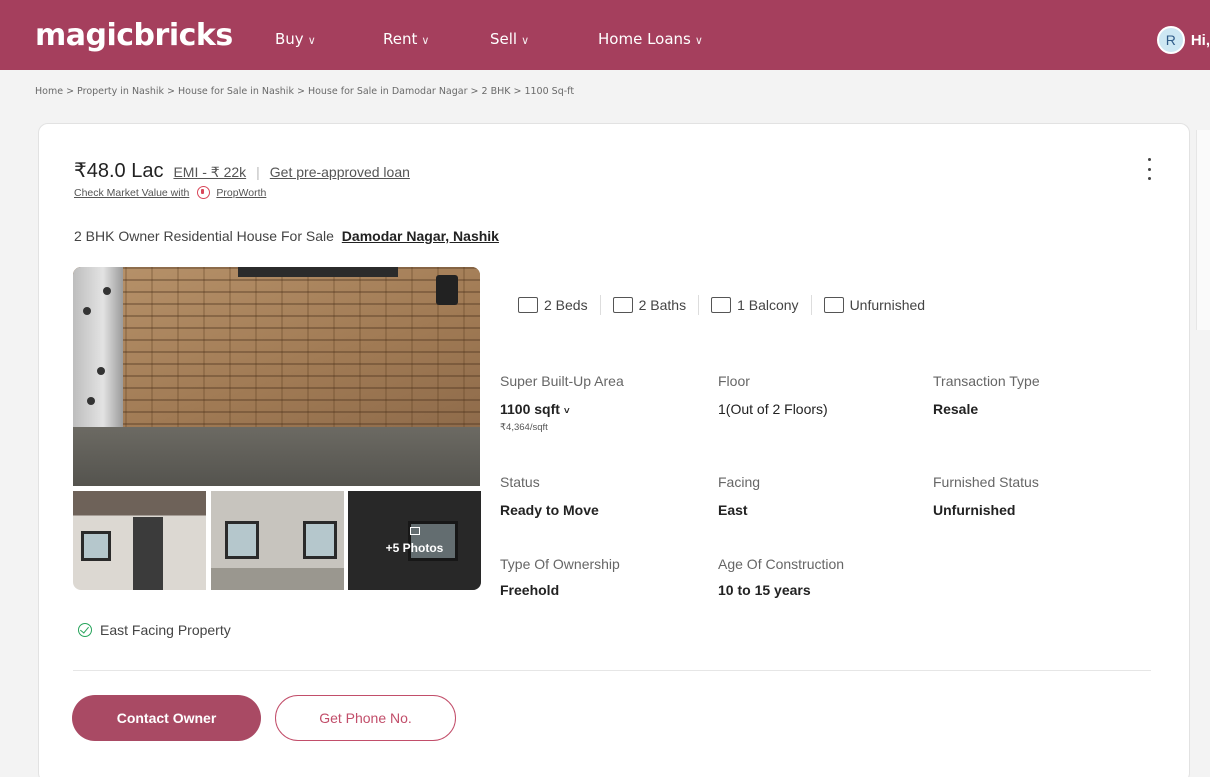 This screenshot has height=777, width=1210. I want to click on market-value-link: Check Market Value with PropWorth, so click(170, 192).